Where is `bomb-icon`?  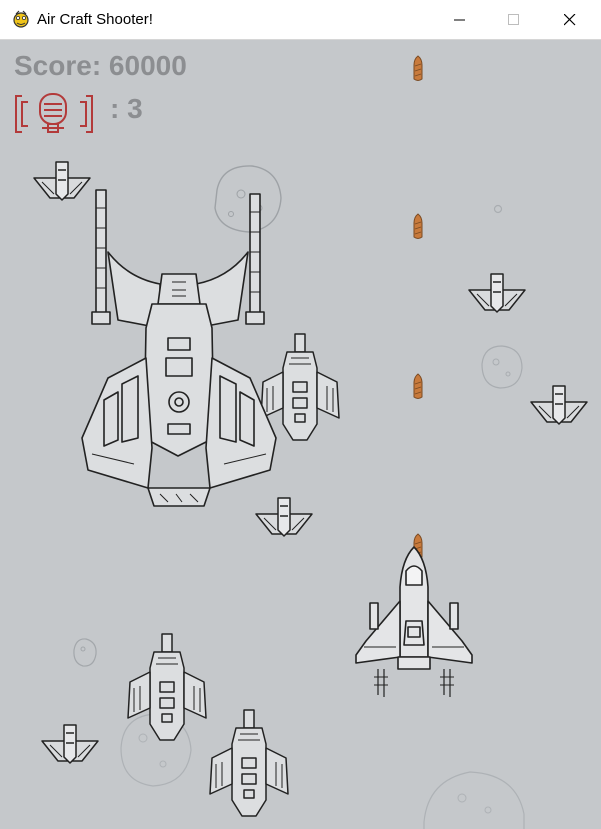 bomb-icon is located at coordinates (54, 113).